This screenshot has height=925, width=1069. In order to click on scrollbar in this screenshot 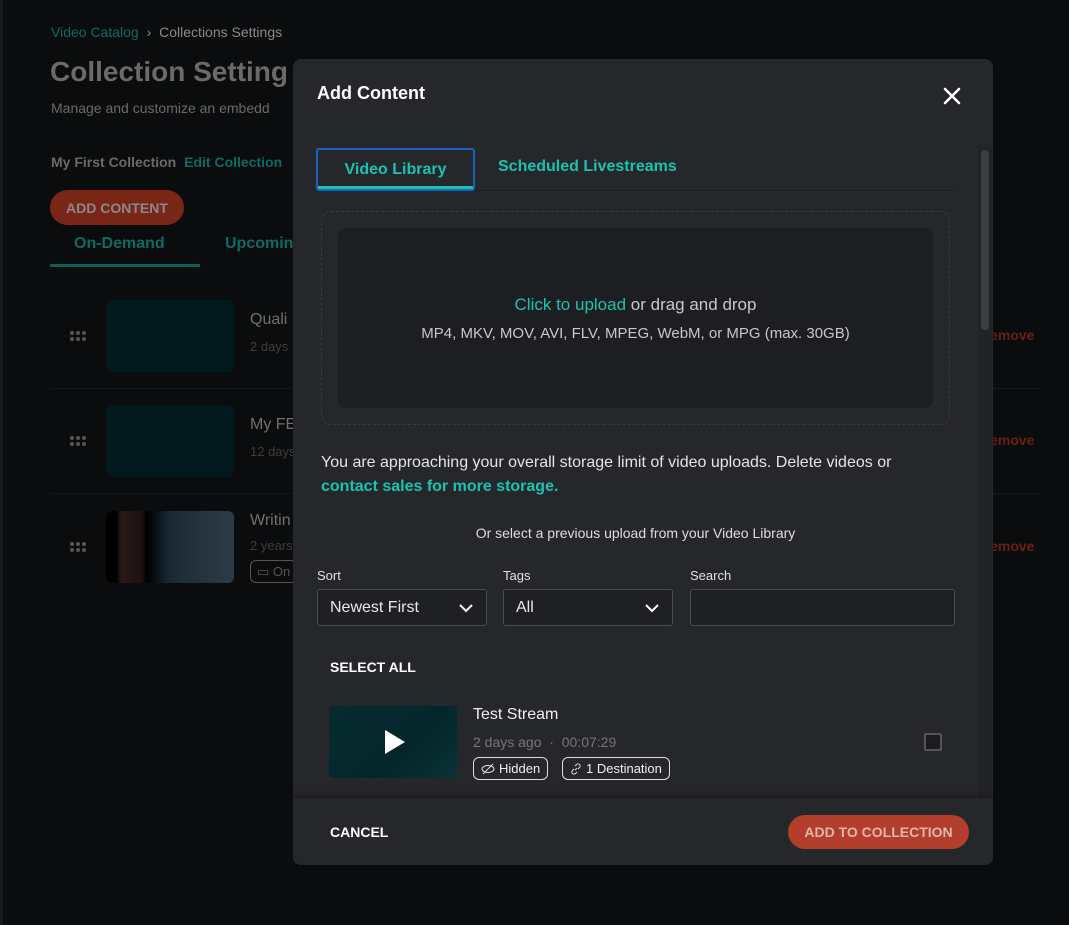, I will do `click(985, 472)`.